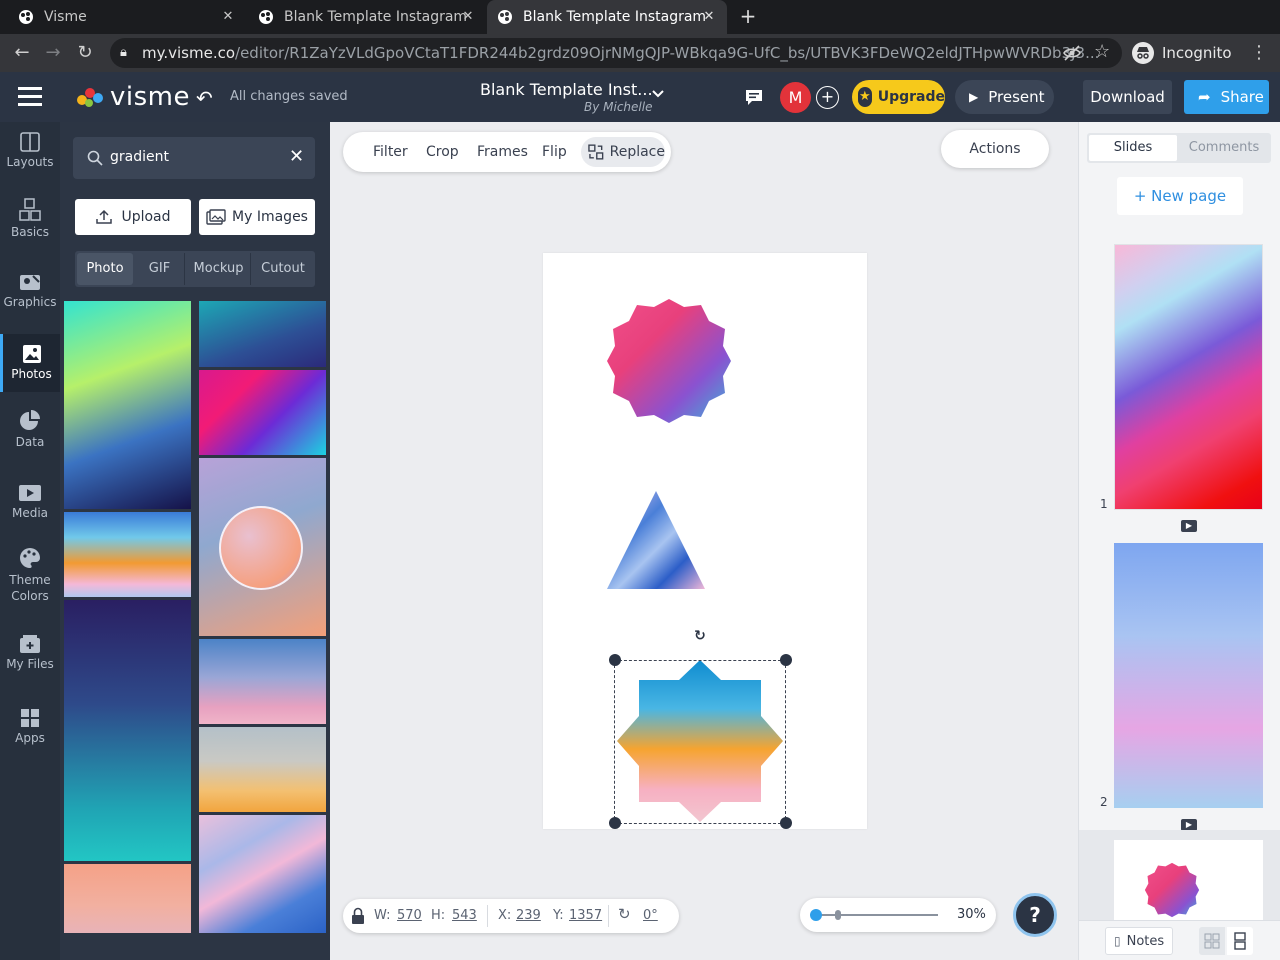 This screenshot has width=1280, height=960. What do you see at coordinates (1104, 52) in the screenshot?
I see `bookmark-star-icon: ☆` at bounding box center [1104, 52].